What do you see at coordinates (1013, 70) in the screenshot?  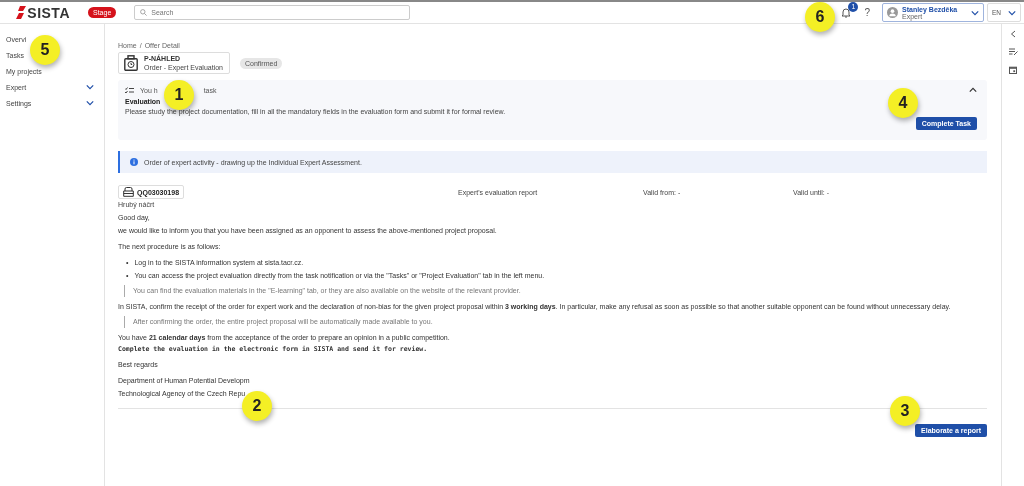 I see `calendar-icon` at bounding box center [1013, 70].